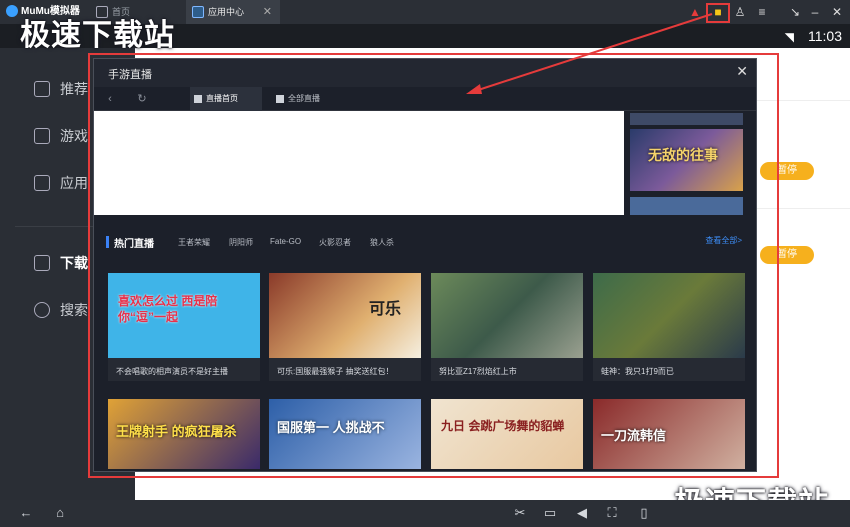 This screenshot has height=527, width=850. What do you see at coordinates (42, 89) in the screenshot?
I see `thumbs-up-icon` at bounding box center [42, 89].